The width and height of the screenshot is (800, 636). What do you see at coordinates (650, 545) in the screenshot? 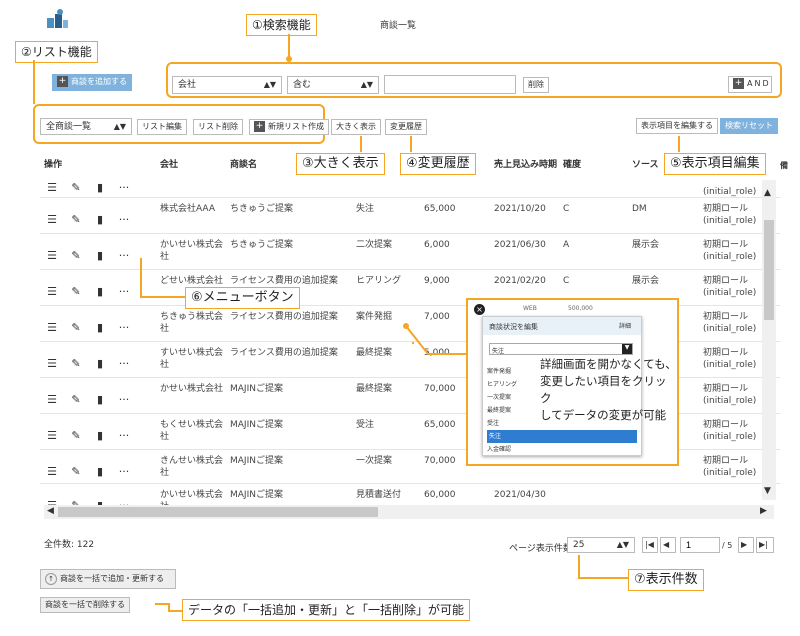
I see `first-page-button: |◀` at bounding box center [650, 545].